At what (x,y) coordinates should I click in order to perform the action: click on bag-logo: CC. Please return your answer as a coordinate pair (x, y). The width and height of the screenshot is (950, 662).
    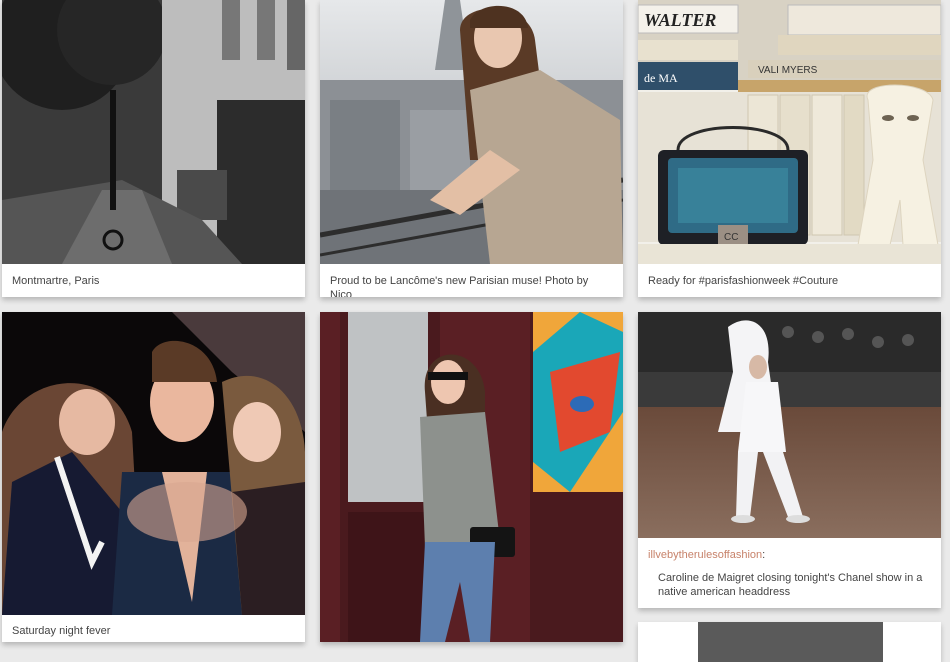
    Looking at the image, I should click on (731, 237).